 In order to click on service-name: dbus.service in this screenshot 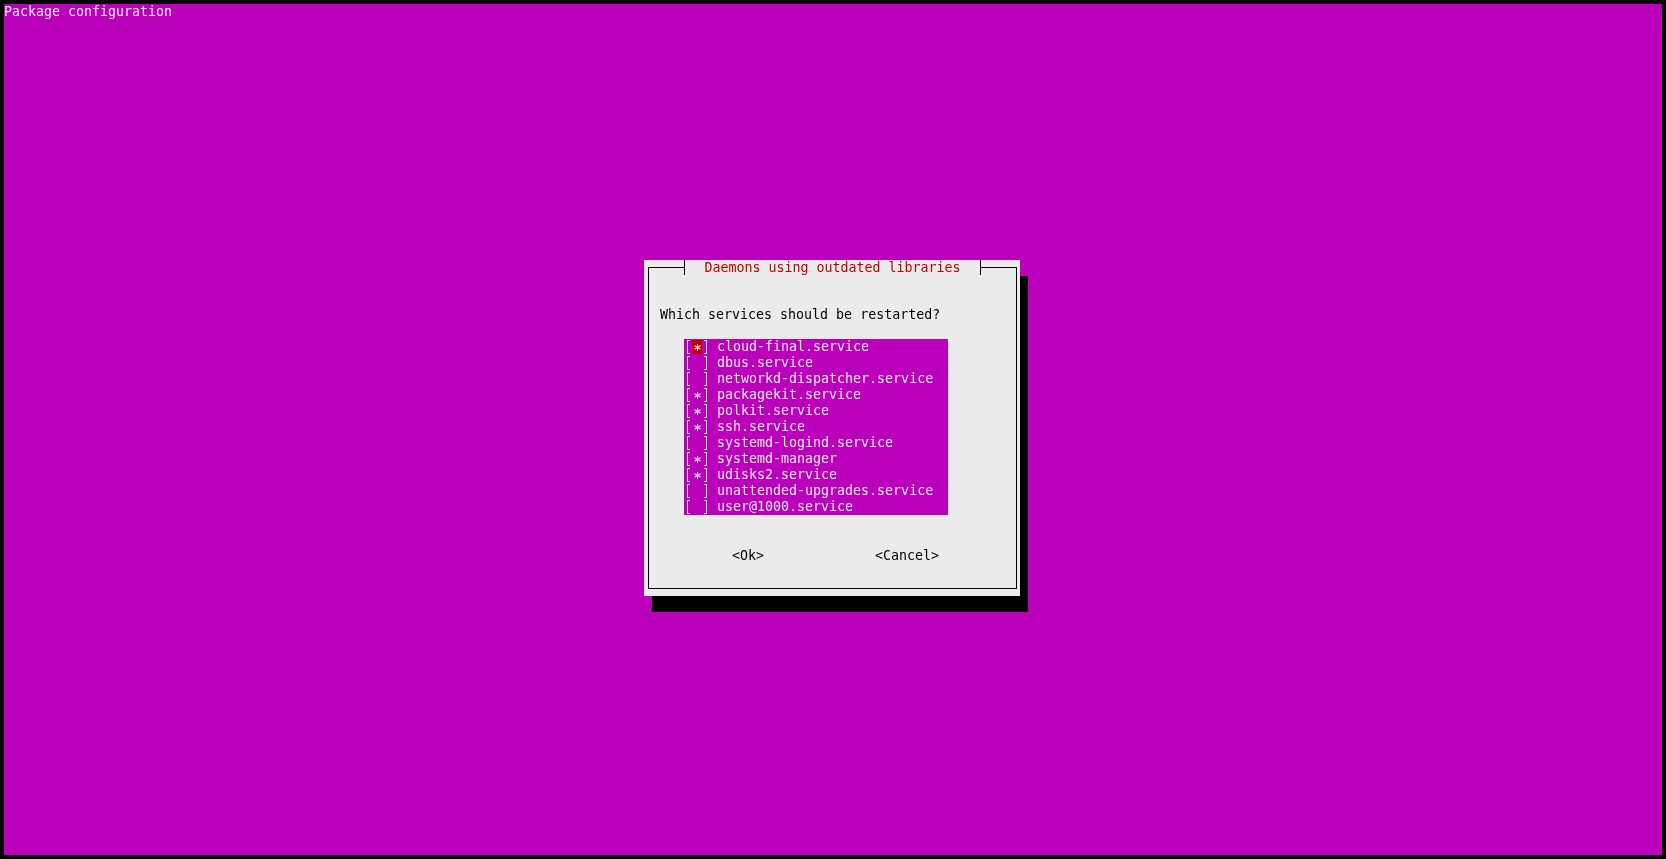, I will do `click(765, 363)`.